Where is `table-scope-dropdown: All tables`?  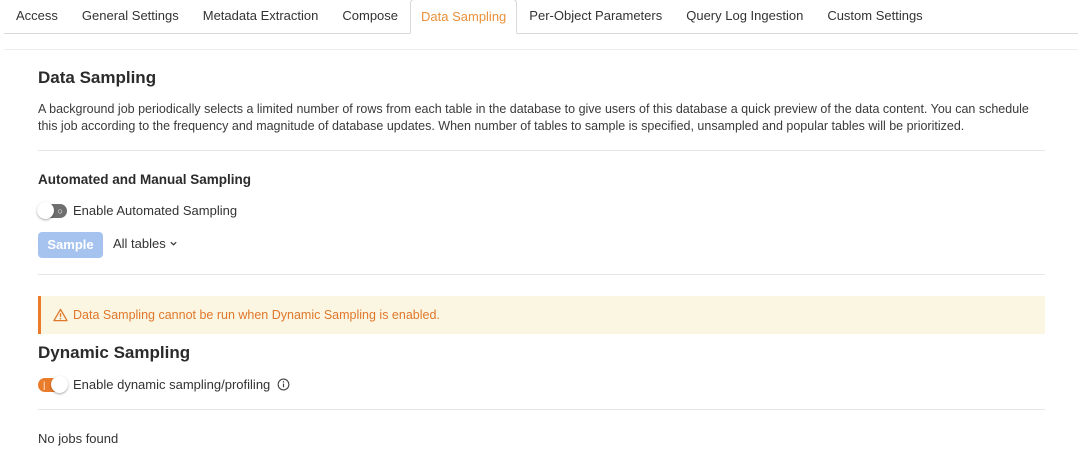
table-scope-dropdown: All tables is located at coordinates (145, 243).